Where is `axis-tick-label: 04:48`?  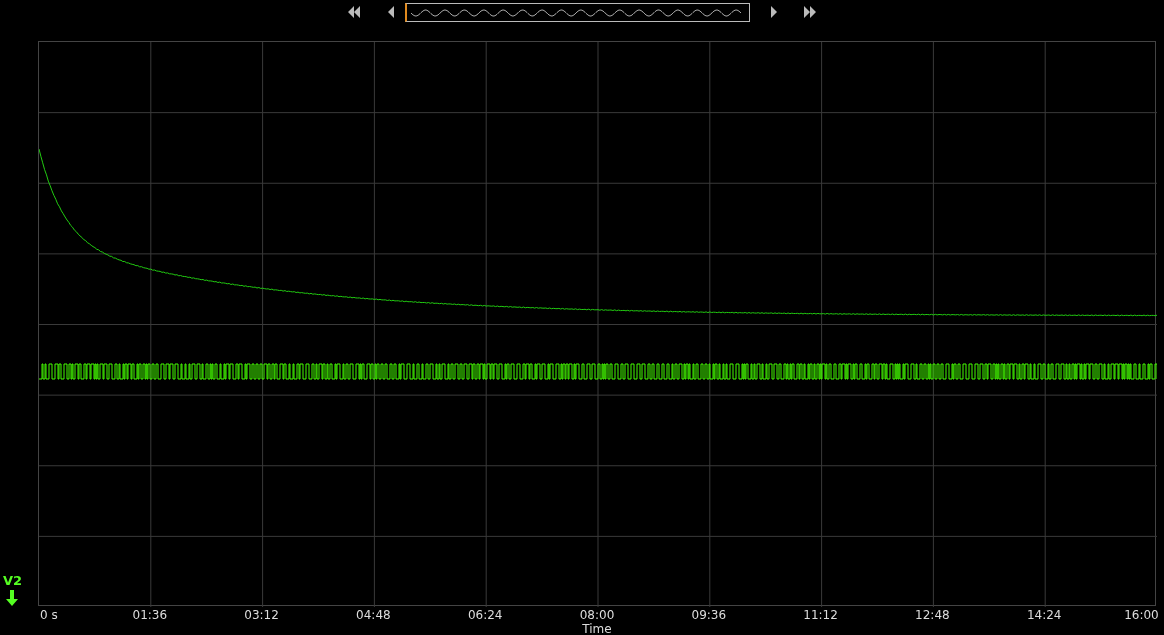 axis-tick-label: 04:48 is located at coordinates (373, 615).